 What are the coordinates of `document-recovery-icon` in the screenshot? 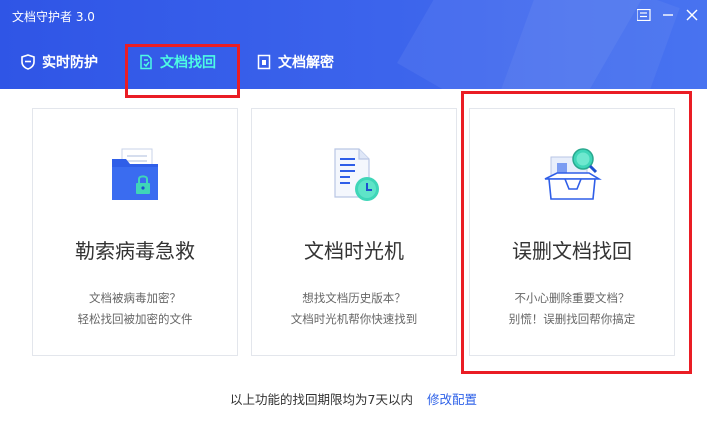 It's located at (146, 62).